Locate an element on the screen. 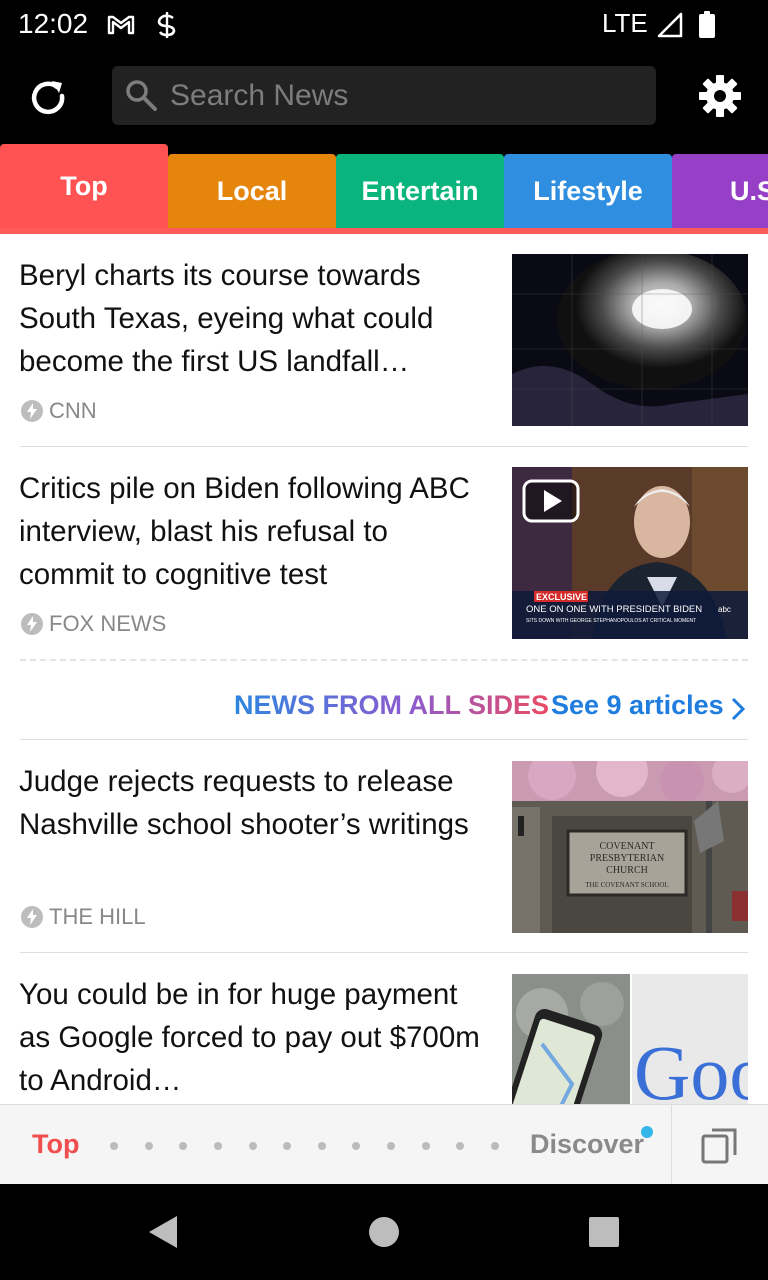 Image resolution: width=768 pixels, height=1280 pixels. battery-icon is located at coordinates (707, 24).